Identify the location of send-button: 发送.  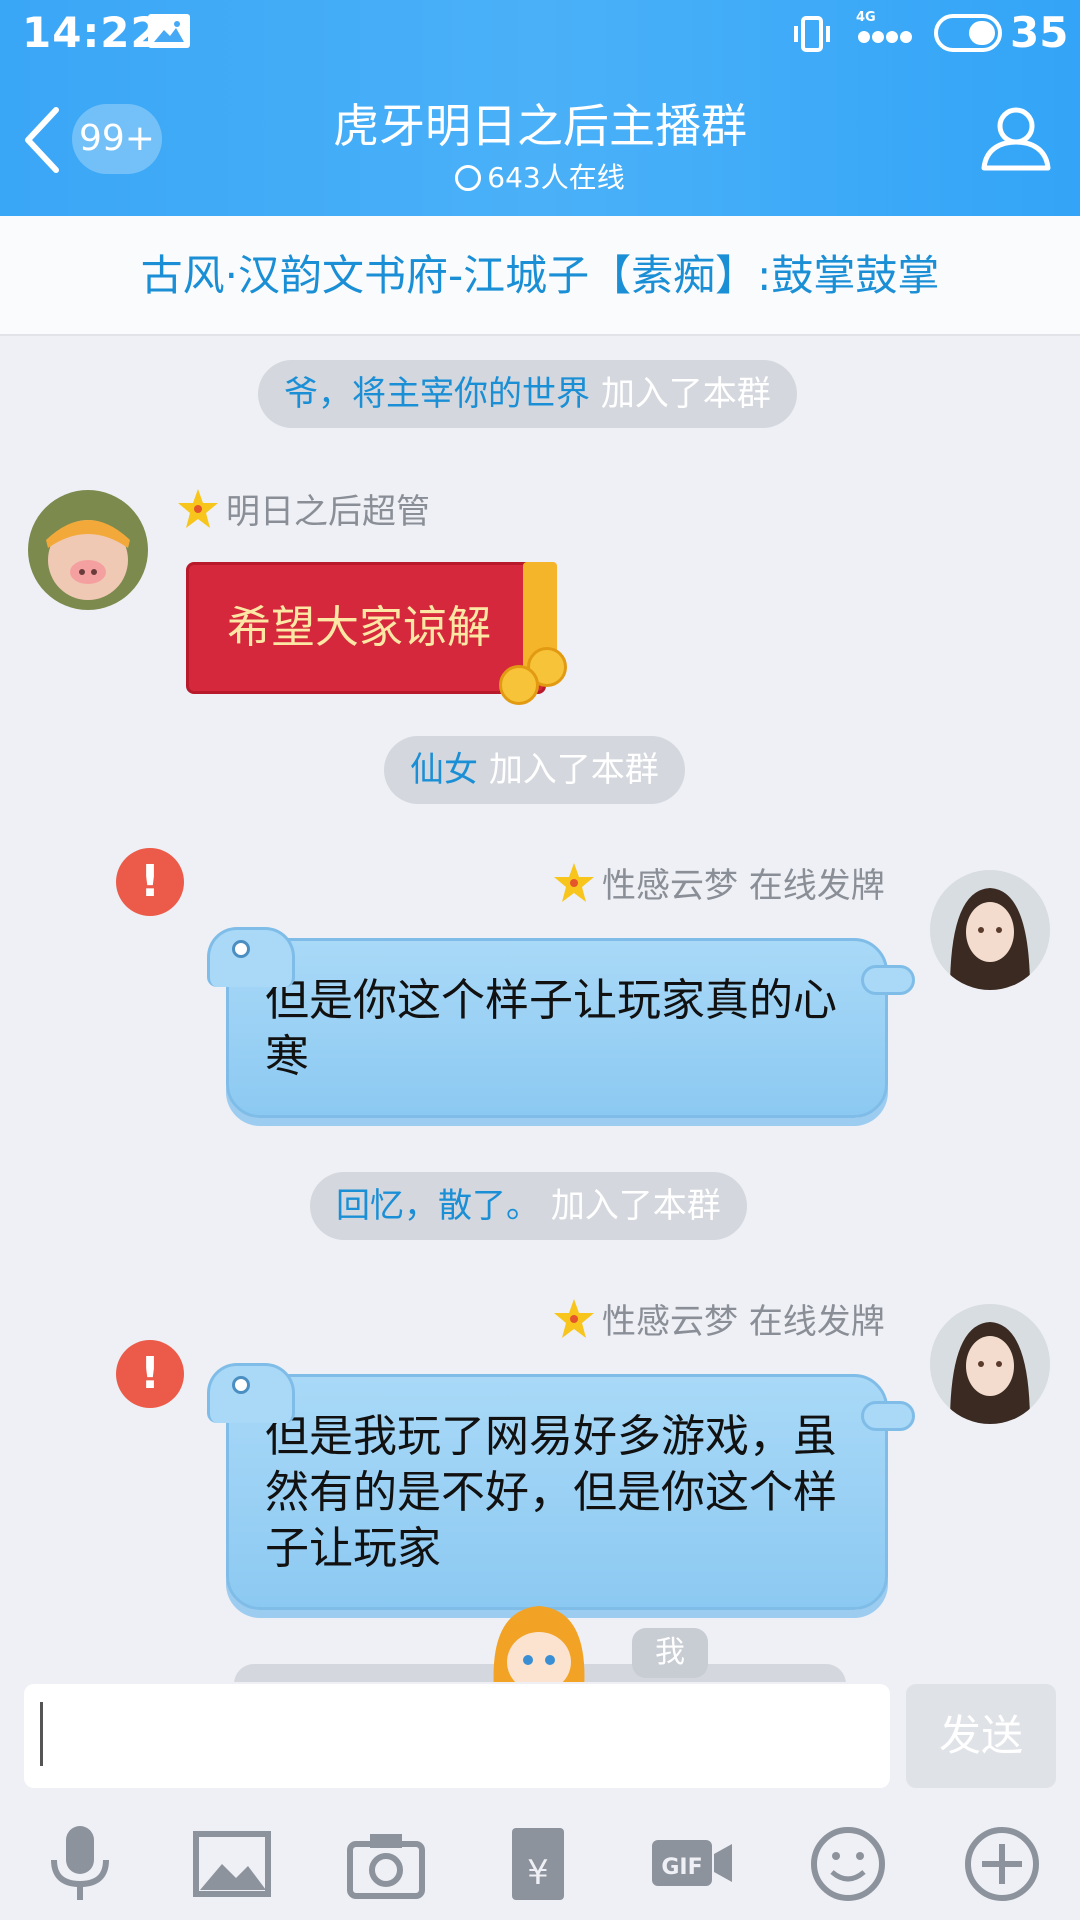
(981, 1736).